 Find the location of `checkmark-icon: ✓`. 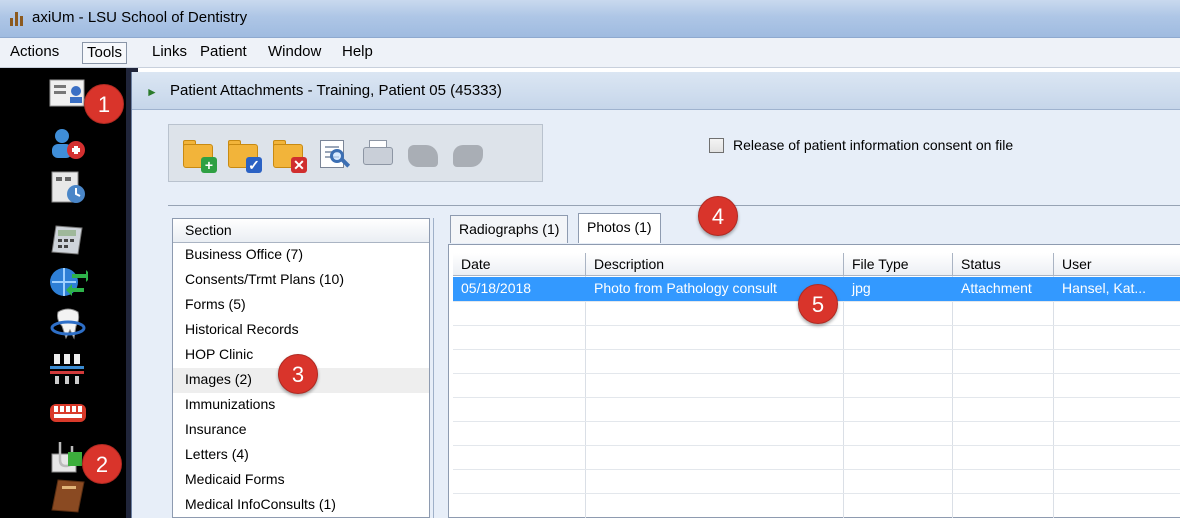

checkmark-icon: ✓ is located at coordinates (254, 165).